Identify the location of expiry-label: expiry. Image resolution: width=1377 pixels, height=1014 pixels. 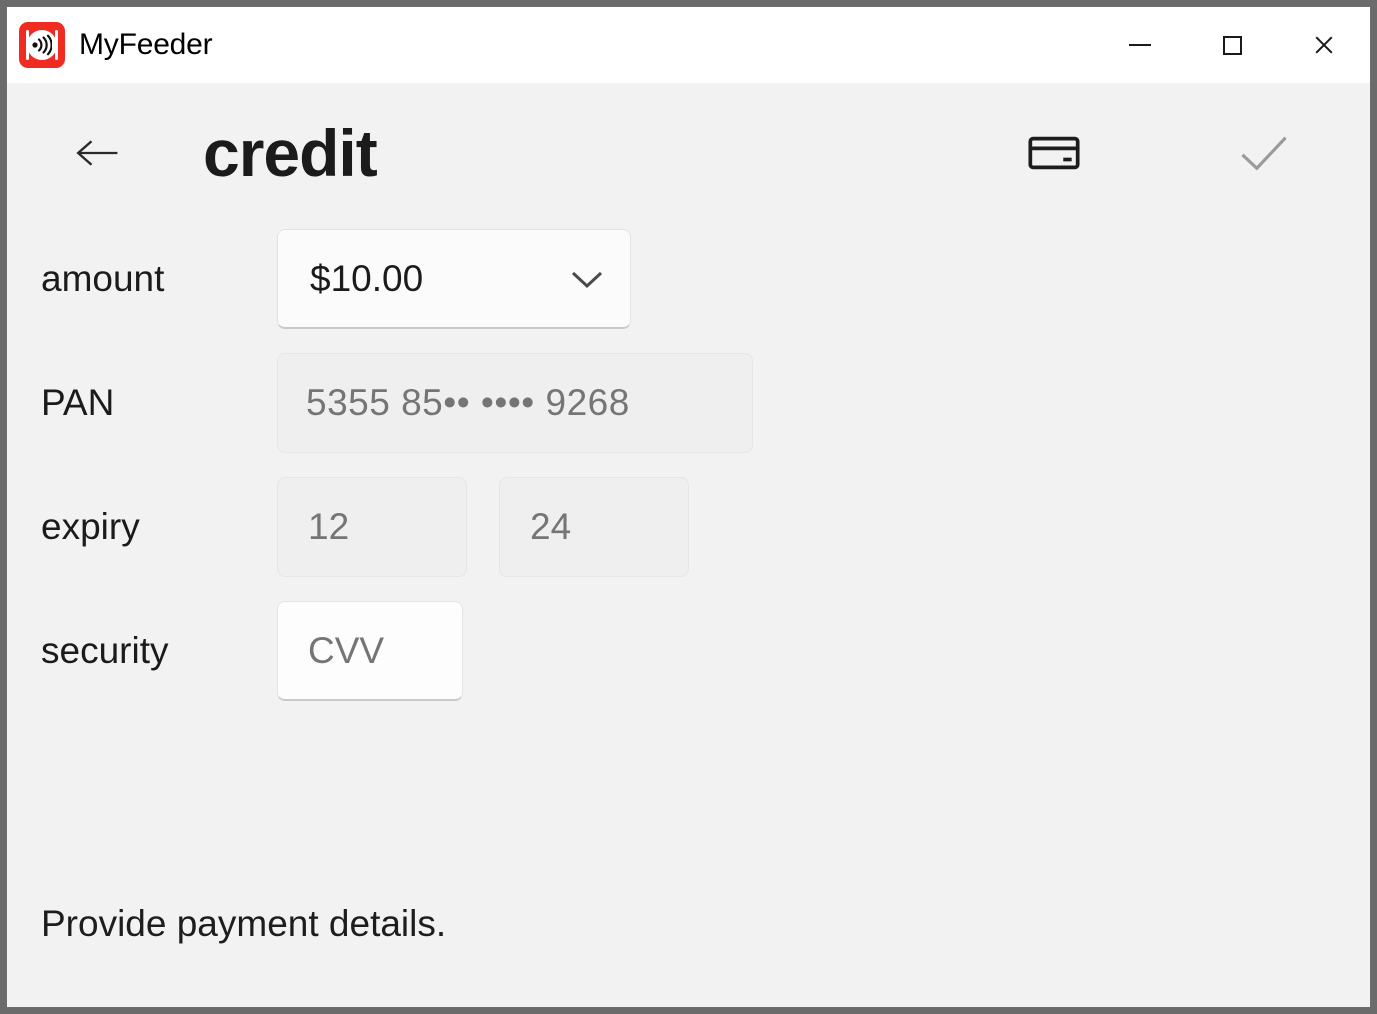
(90, 526).